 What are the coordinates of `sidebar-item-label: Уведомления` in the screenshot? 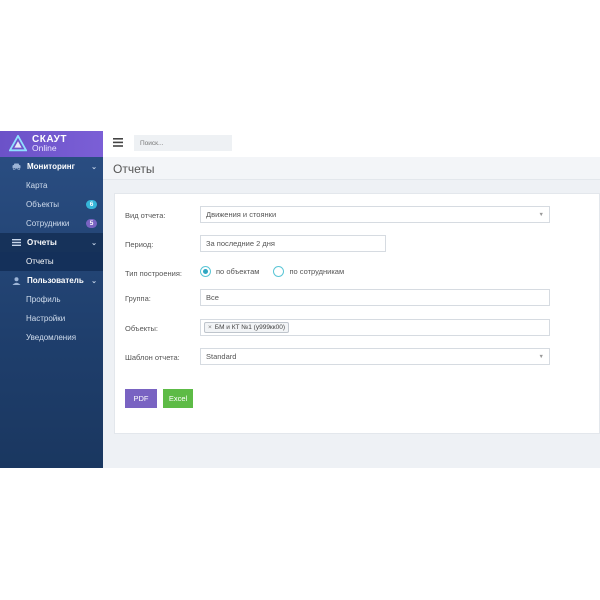 It's located at (51, 337).